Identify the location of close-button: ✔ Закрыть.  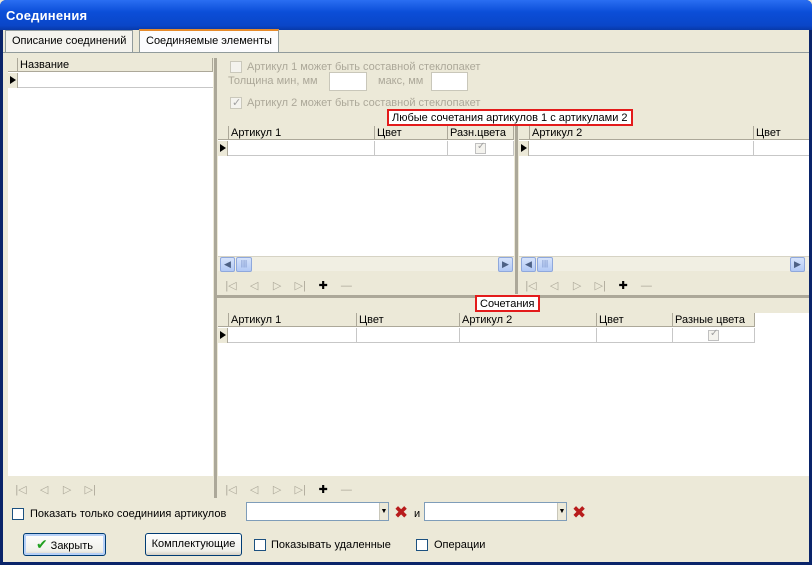
(64, 544).